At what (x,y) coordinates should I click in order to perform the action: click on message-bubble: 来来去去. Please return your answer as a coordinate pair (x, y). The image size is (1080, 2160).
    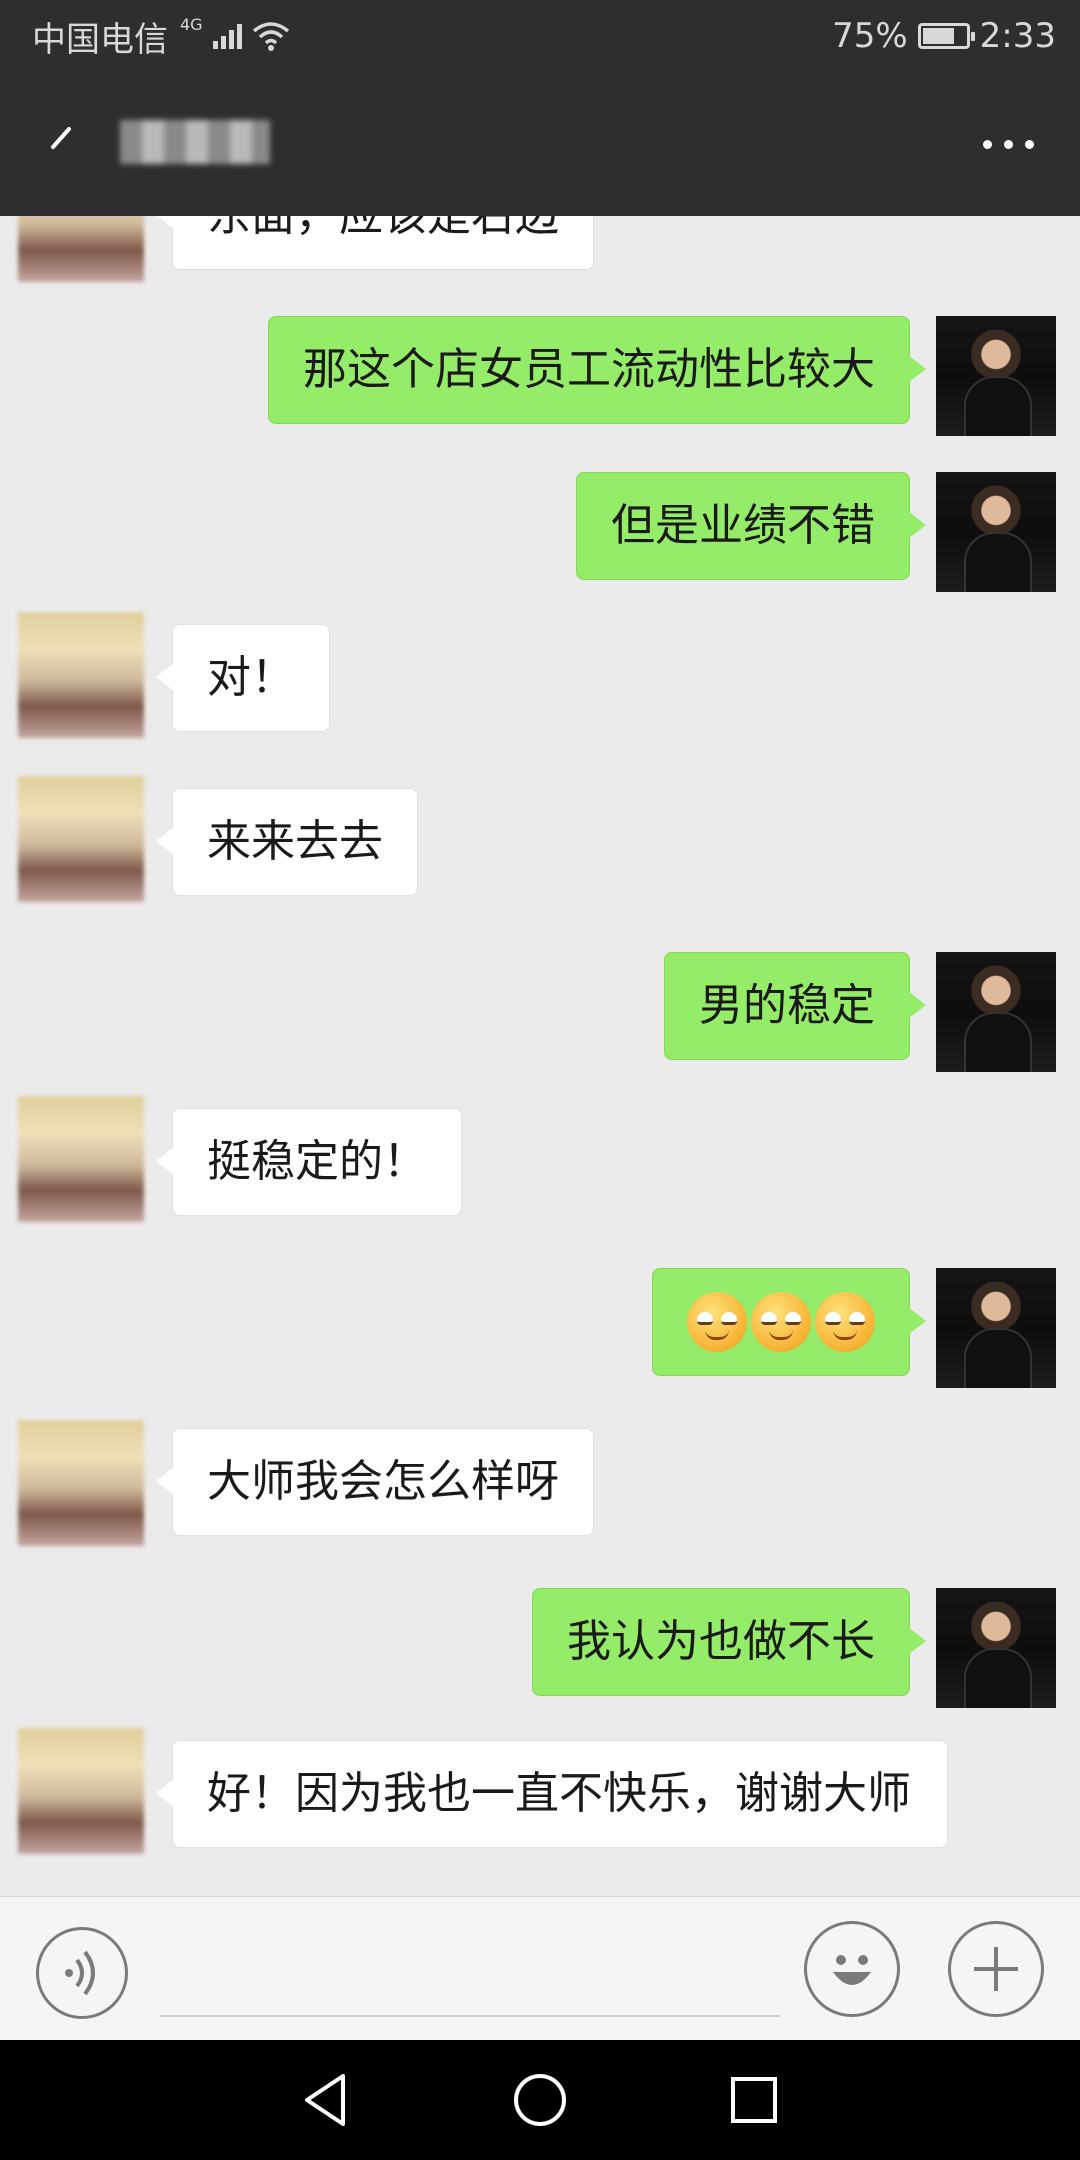
    Looking at the image, I should click on (287, 842).